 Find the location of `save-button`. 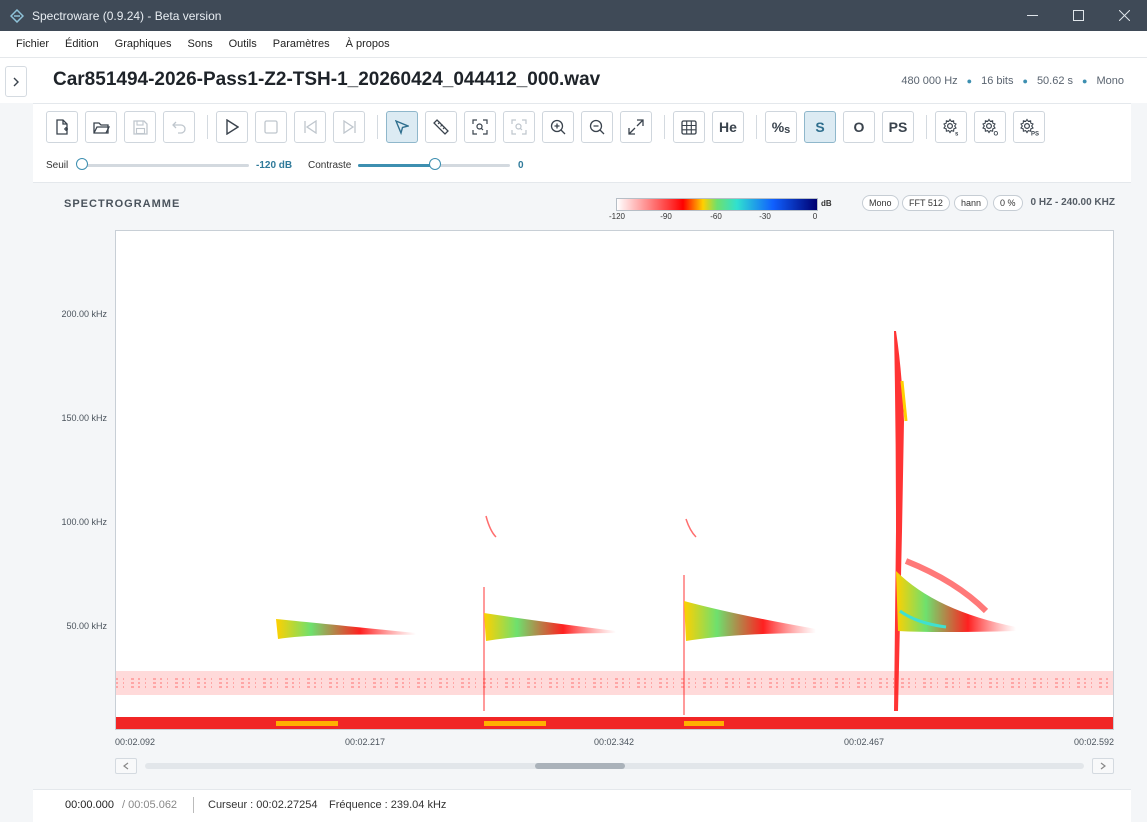

save-button is located at coordinates (140, 127).